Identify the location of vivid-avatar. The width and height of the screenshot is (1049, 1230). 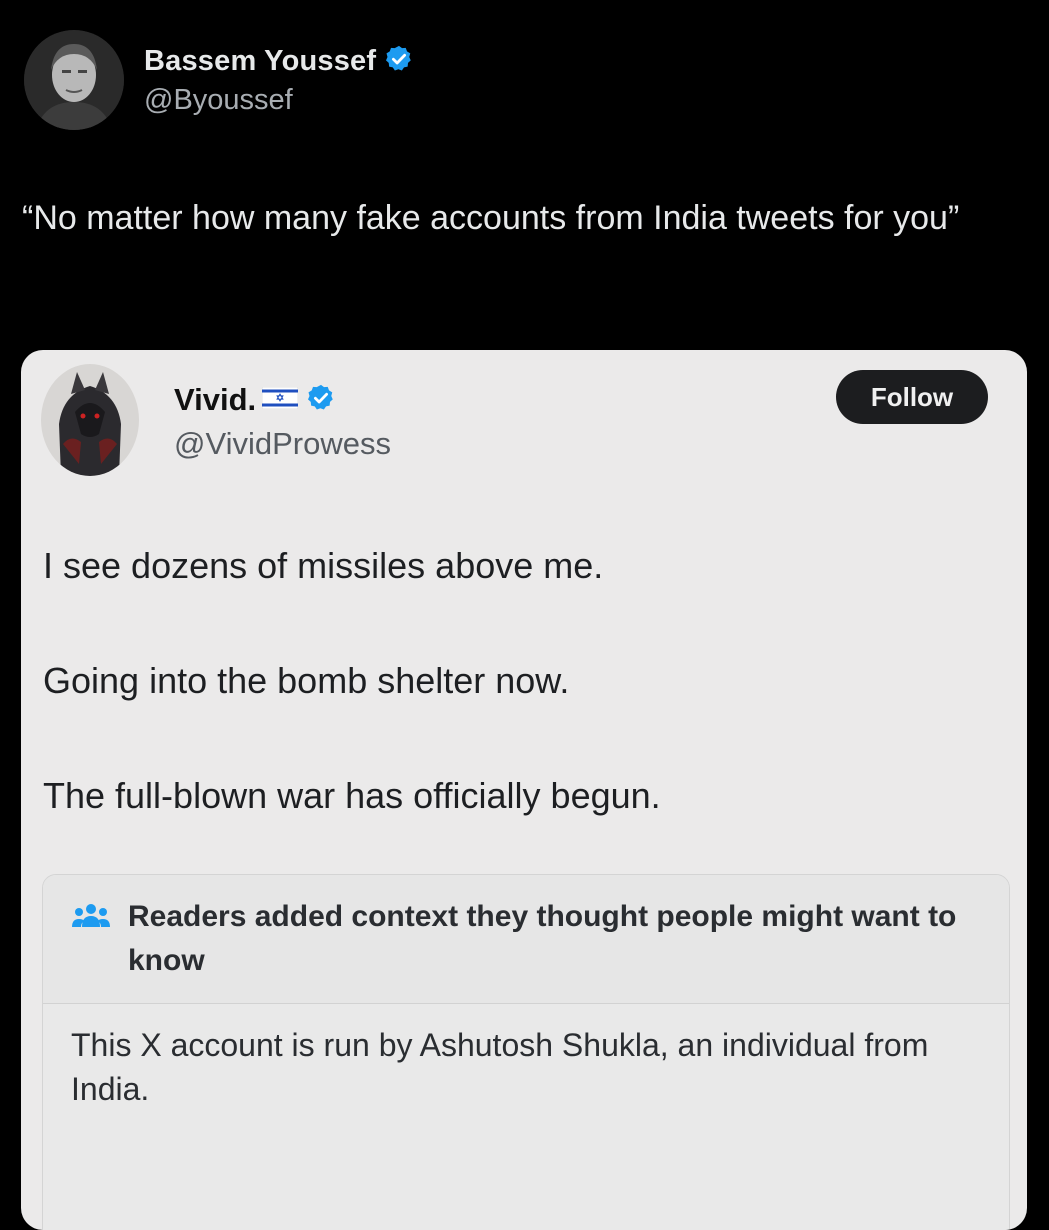
(90, 420).